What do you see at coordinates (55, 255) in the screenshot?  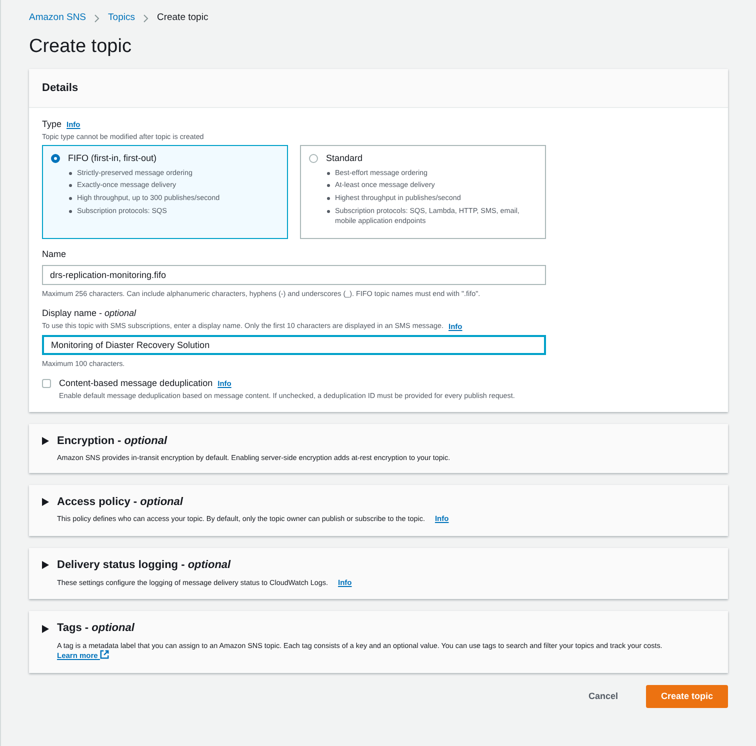 I see `field-label: Name` at bounding box center [55, 255].